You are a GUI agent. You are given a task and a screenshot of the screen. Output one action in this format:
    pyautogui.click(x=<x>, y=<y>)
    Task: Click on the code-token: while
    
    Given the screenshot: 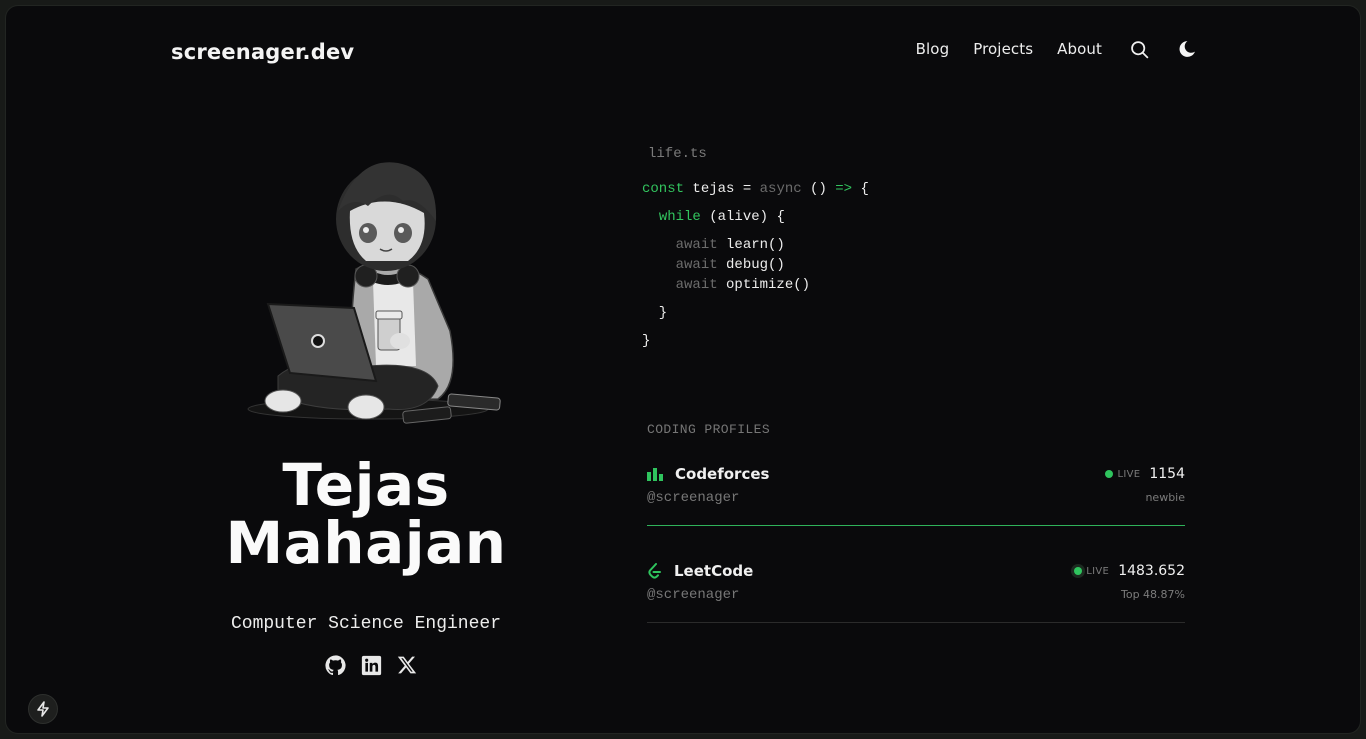 What is the action you would take?
    pyautogui.click(x=679, y=217)
    